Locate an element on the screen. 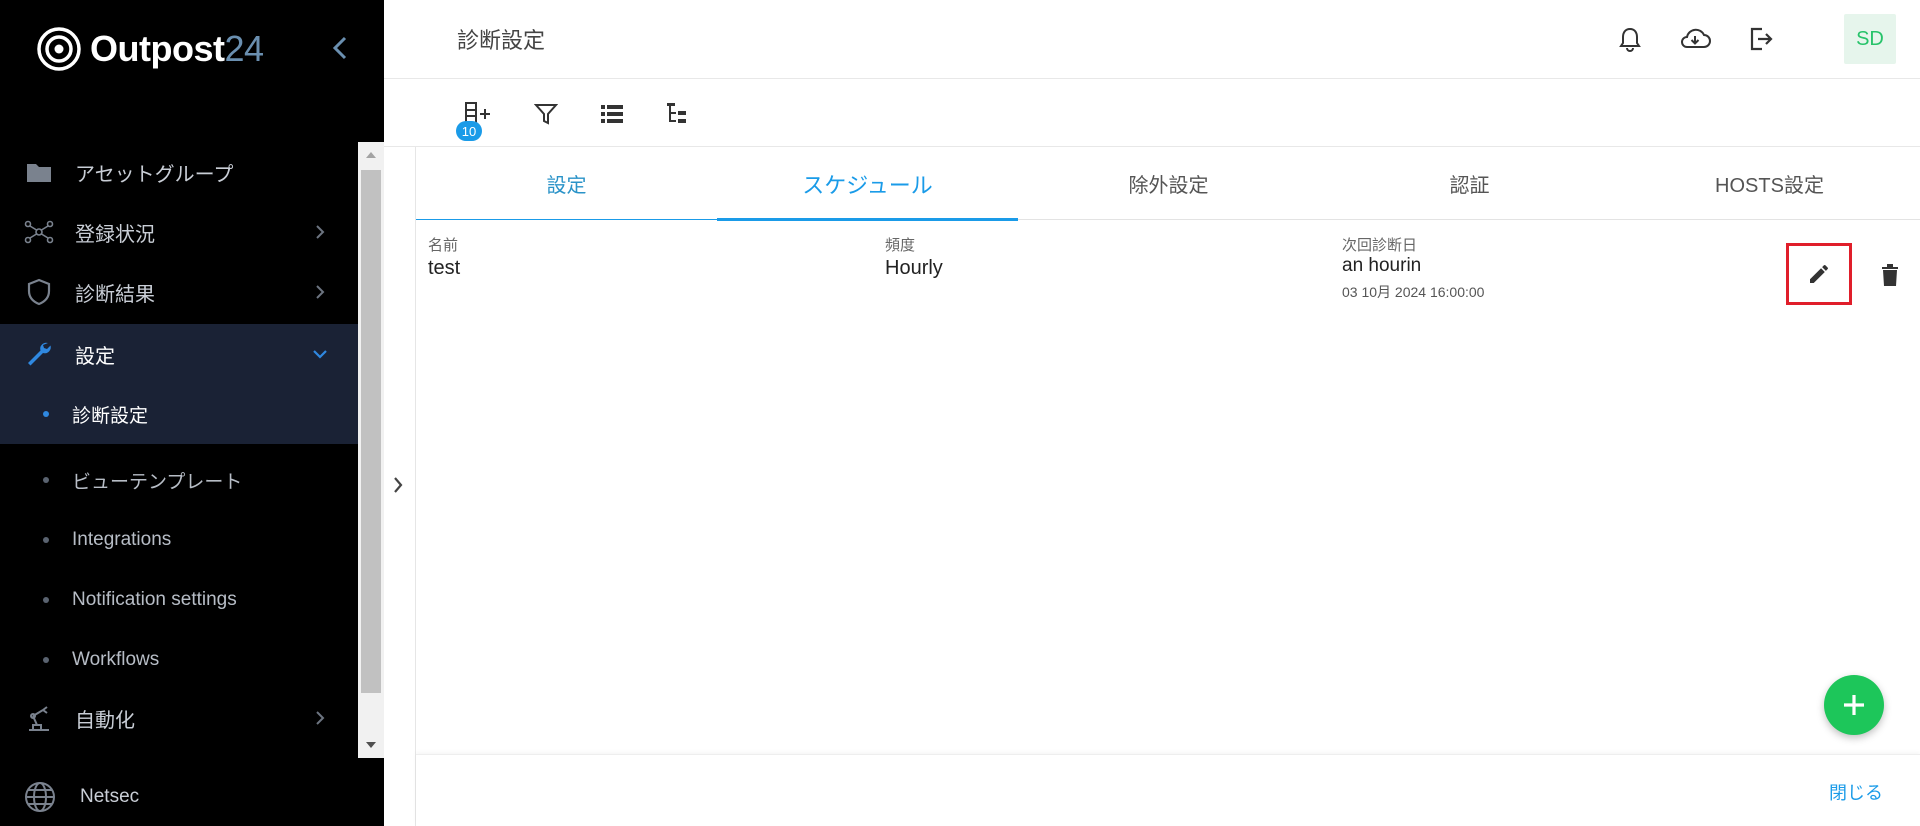 The image size is (1920, 826). collapse-sidebar-button is located at coordinates (340, 48).